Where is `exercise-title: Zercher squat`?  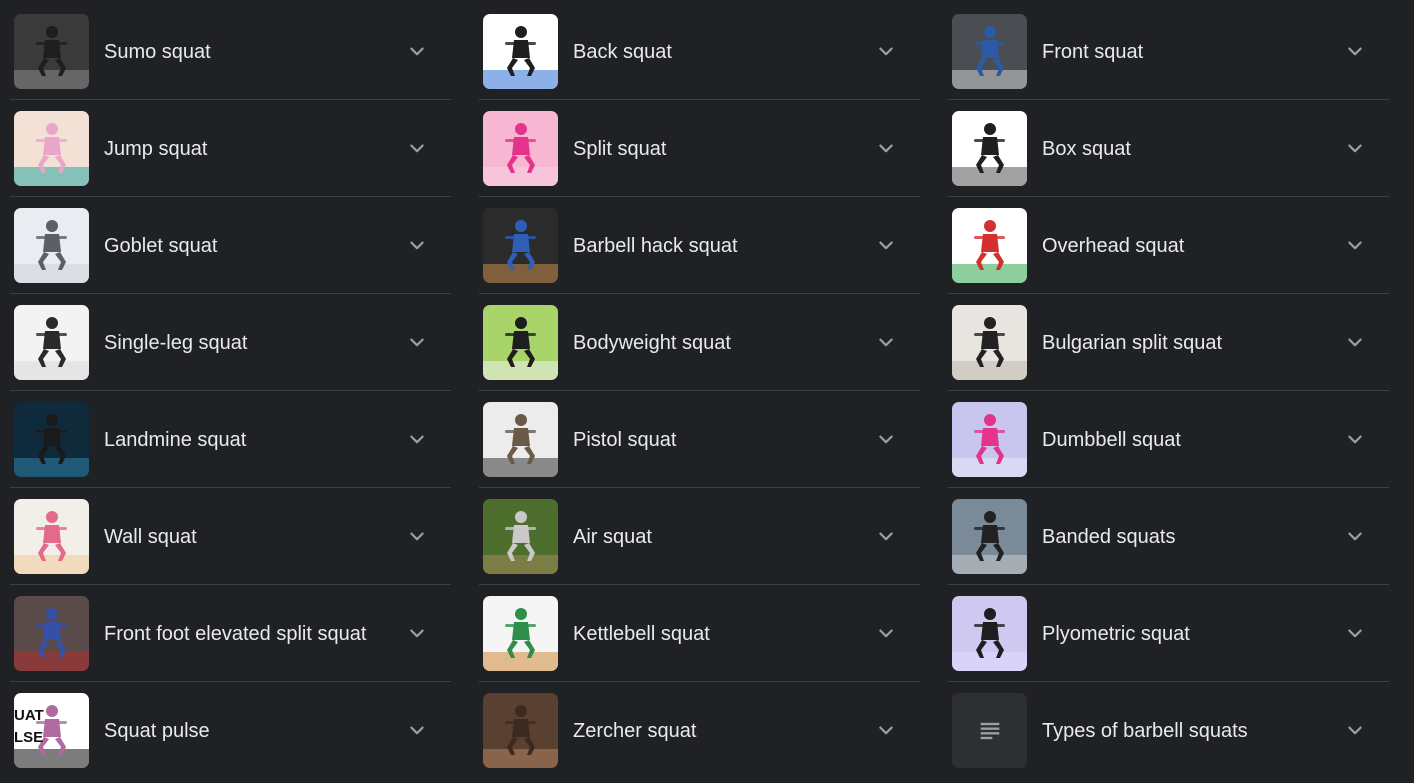 exercise-title: Zercher squat is located at coordinates (635, 730).